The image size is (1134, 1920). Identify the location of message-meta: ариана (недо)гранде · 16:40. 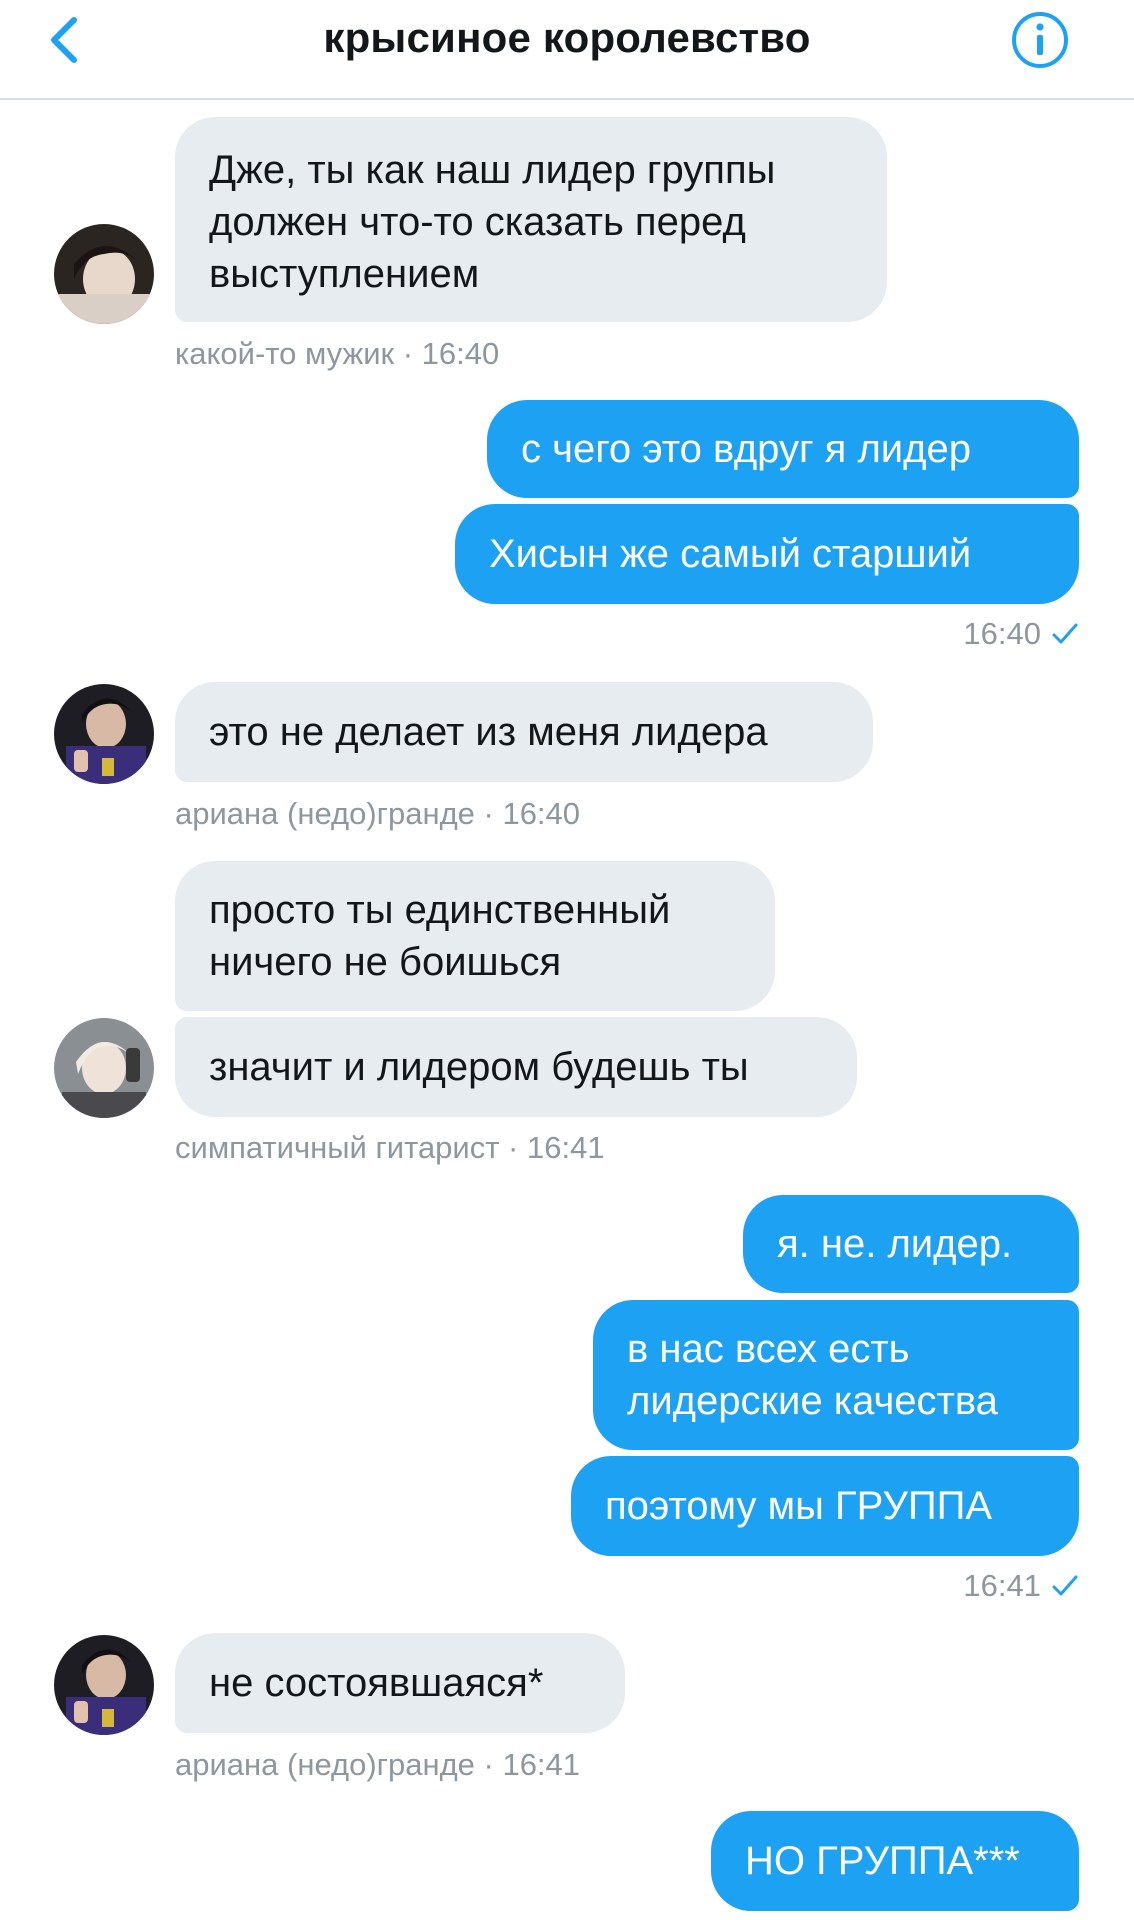
(378, 813).